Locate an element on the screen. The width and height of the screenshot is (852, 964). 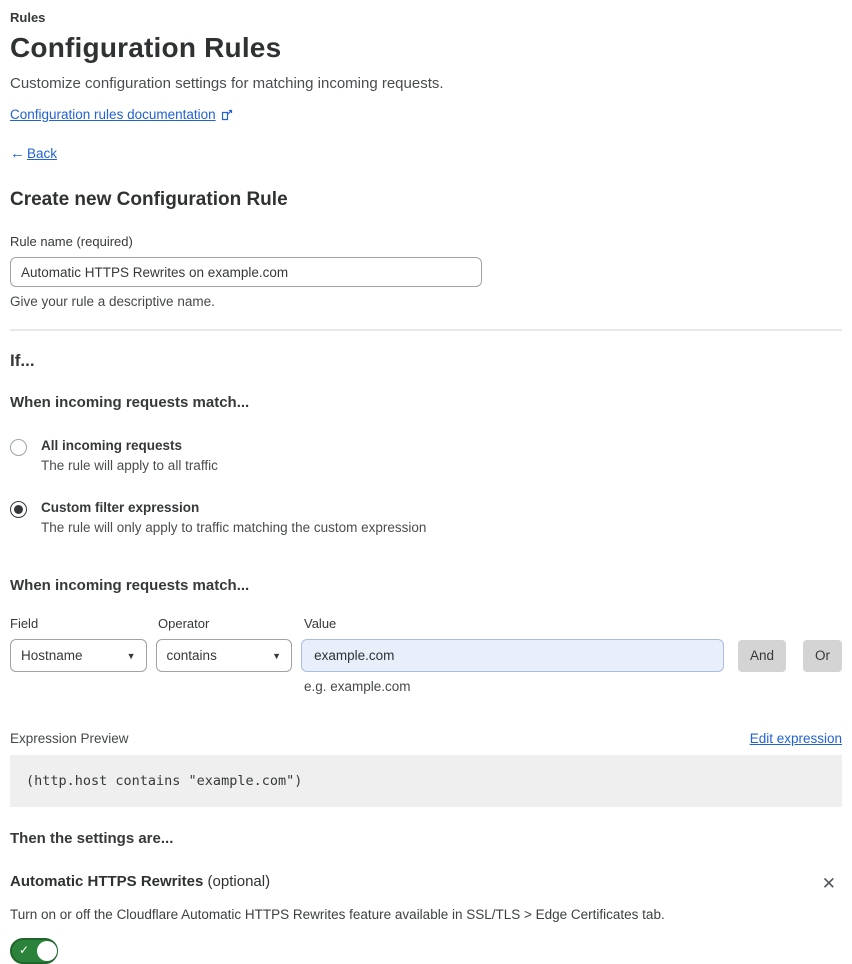
edit-expression-link: Edit expression is located at coordinates (796, 738).